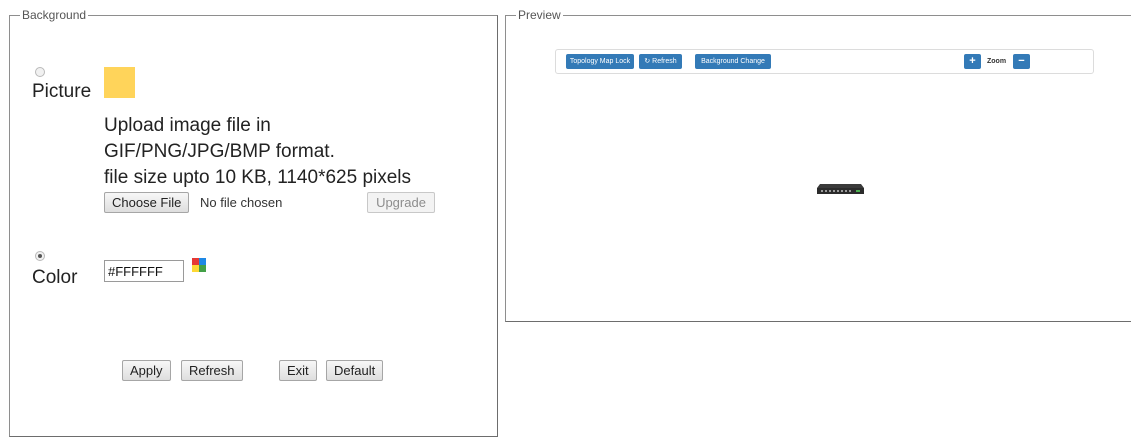  What do you see at coordinates (62, 91) in the screenshot?
I see `picture-label: Picture` at bounding box center [62, 91].